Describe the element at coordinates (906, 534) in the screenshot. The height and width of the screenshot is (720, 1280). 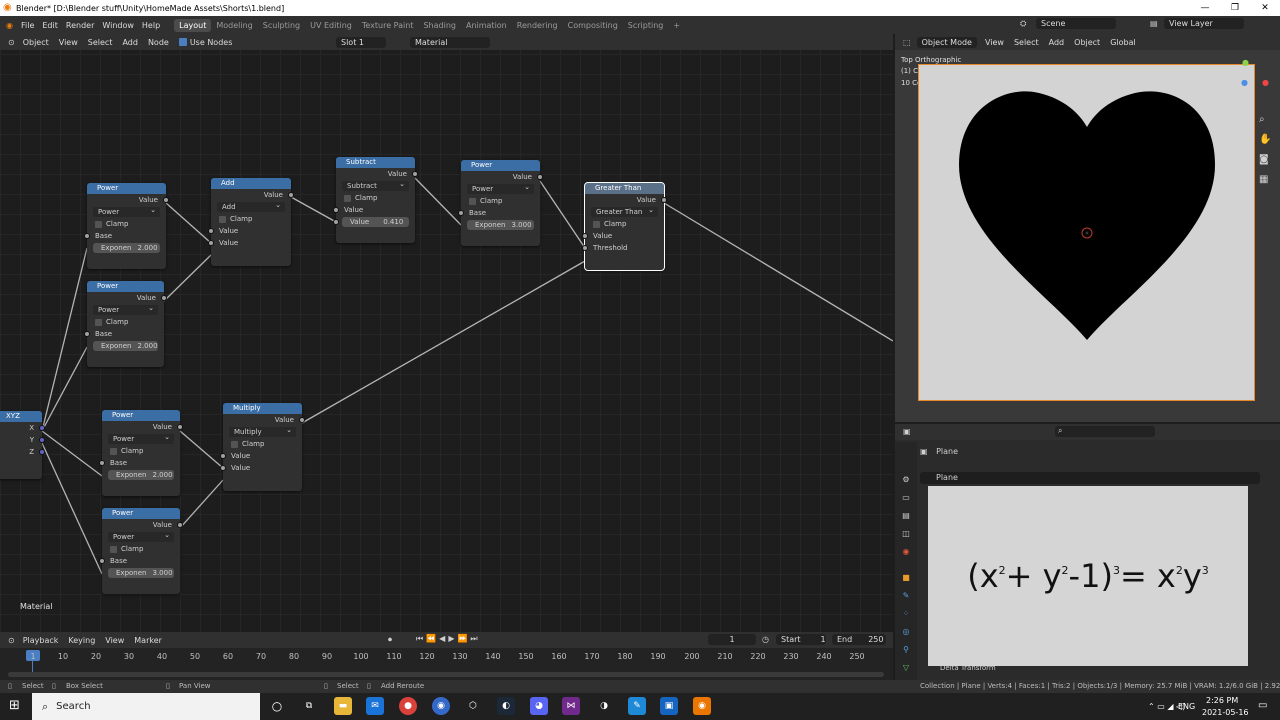
I see `tab-view-layer-icon: ◫` at that location.